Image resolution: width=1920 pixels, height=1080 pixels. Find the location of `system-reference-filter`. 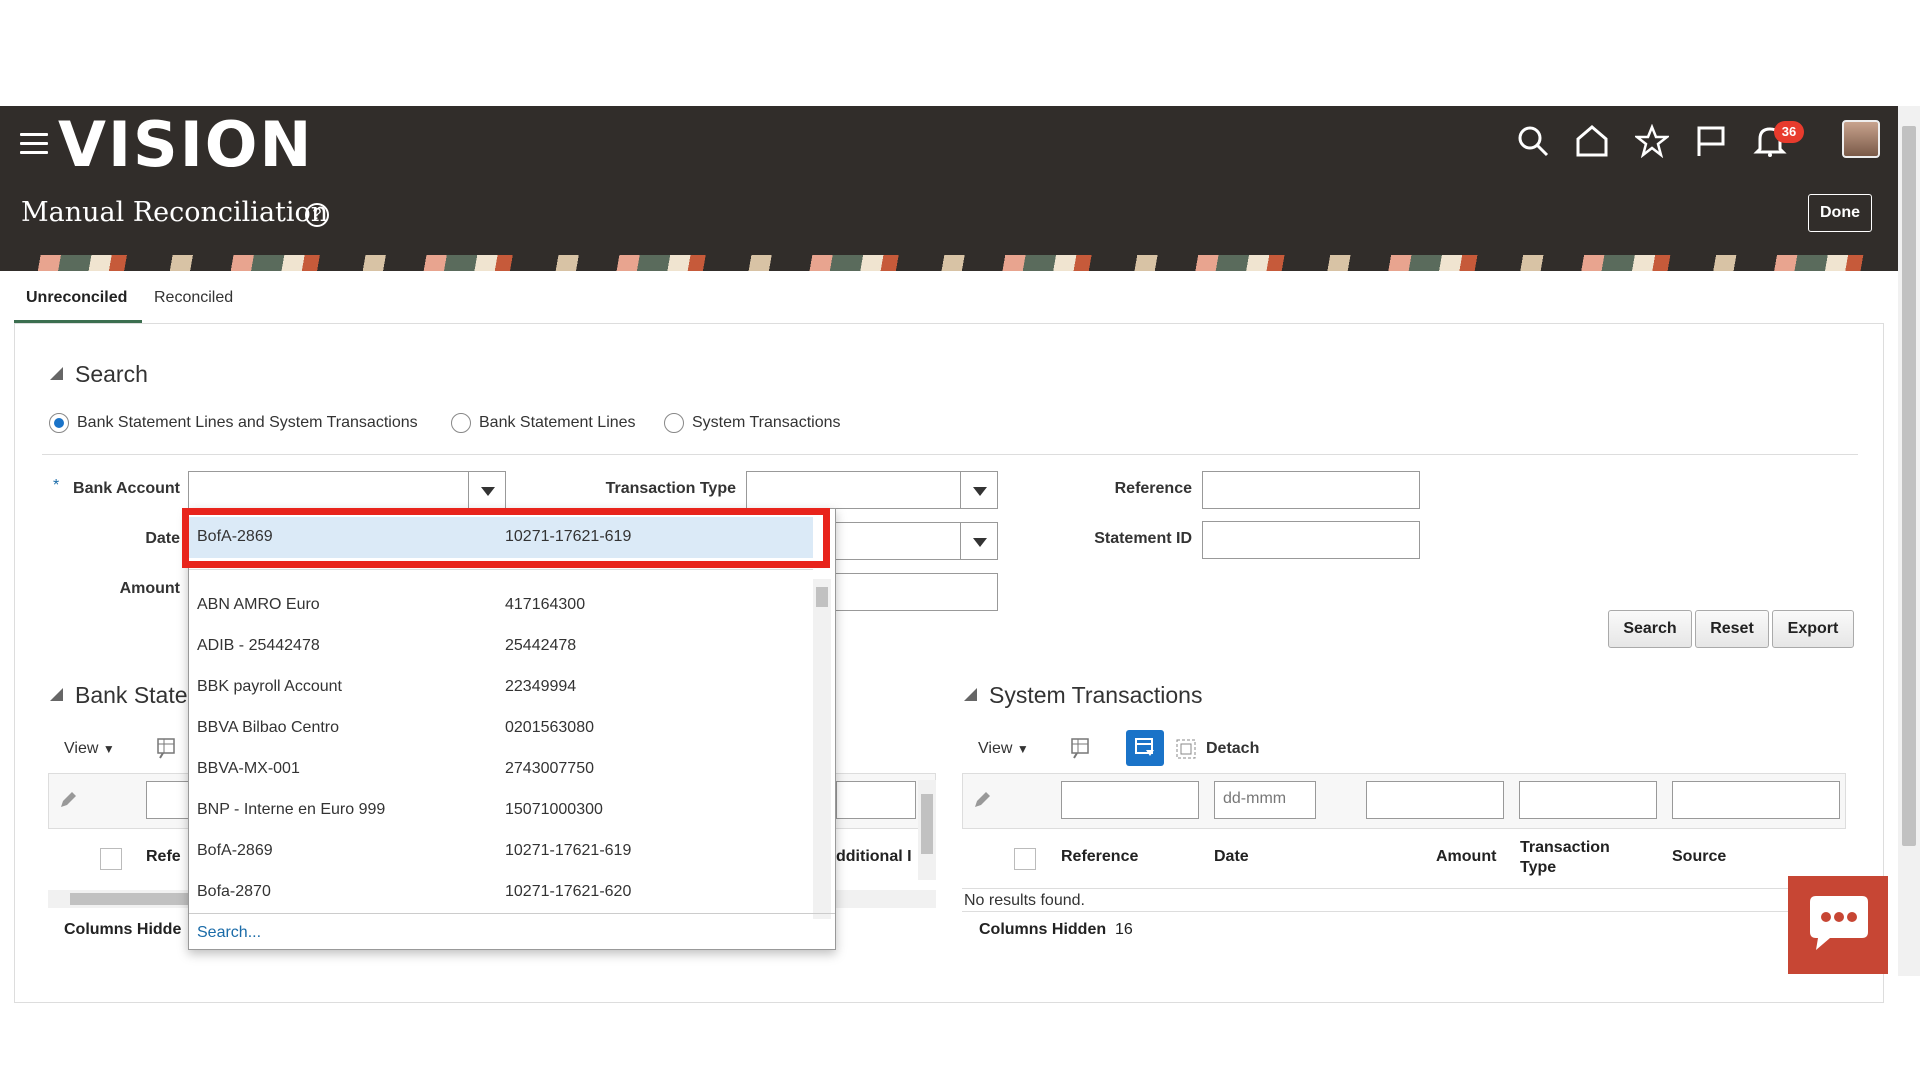

system-reference-filter is located at coordinates (1130, 800).